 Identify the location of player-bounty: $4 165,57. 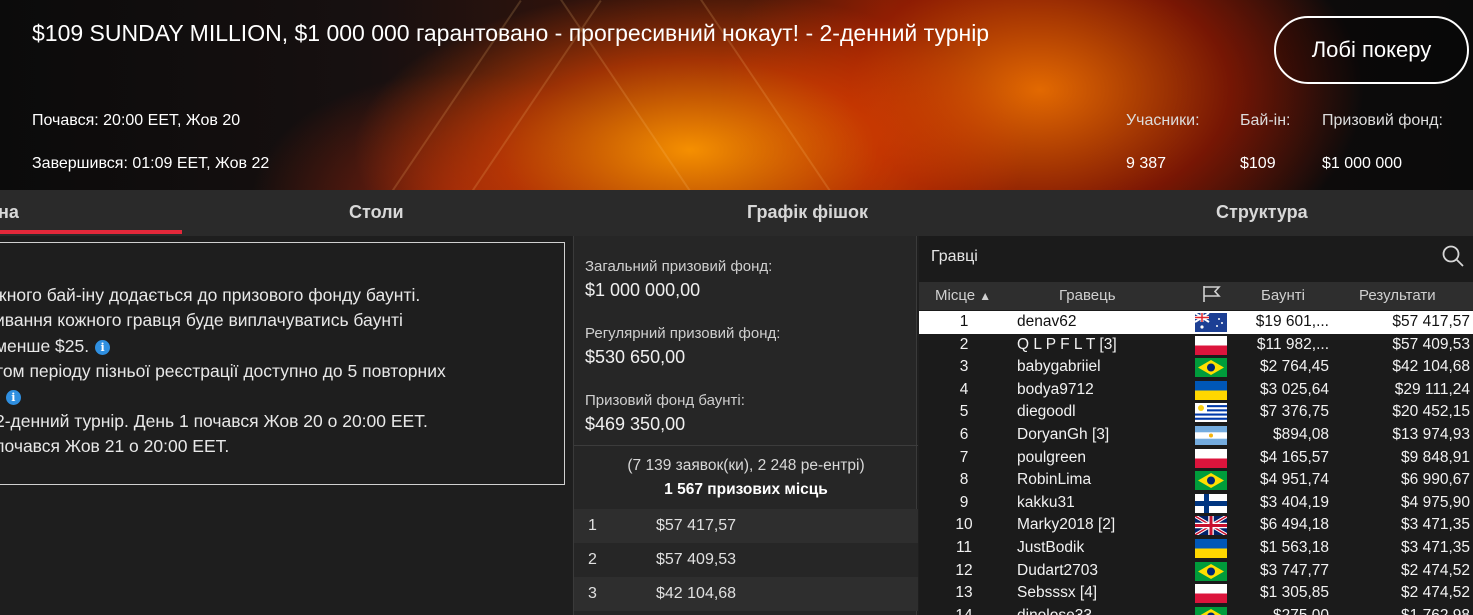
(1294, 457).